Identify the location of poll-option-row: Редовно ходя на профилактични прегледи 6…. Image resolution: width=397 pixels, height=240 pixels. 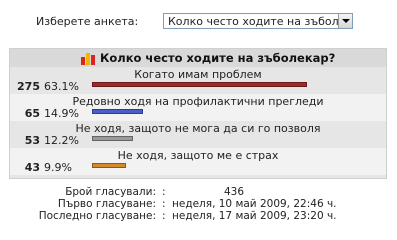
(198, 107).